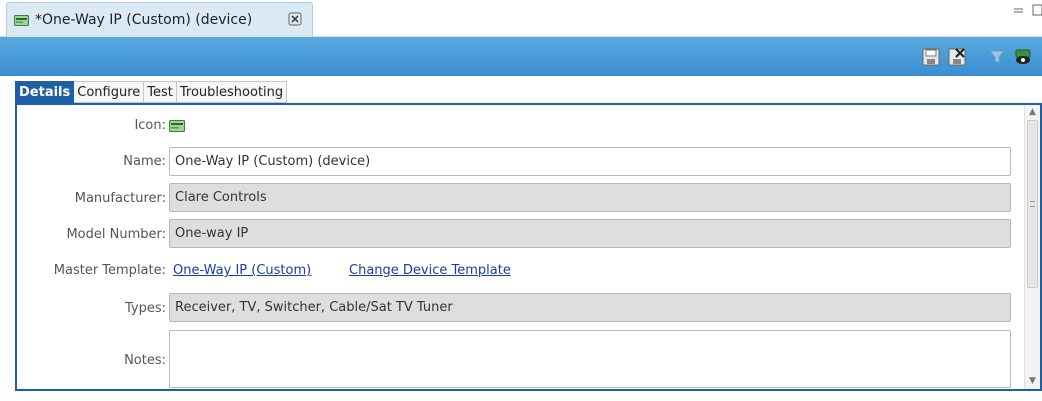 This screenshot has height=401, width=1042. Describe the element at coordinates (160, 92) in the screenshot. I see `tab-test: Test` at that location.